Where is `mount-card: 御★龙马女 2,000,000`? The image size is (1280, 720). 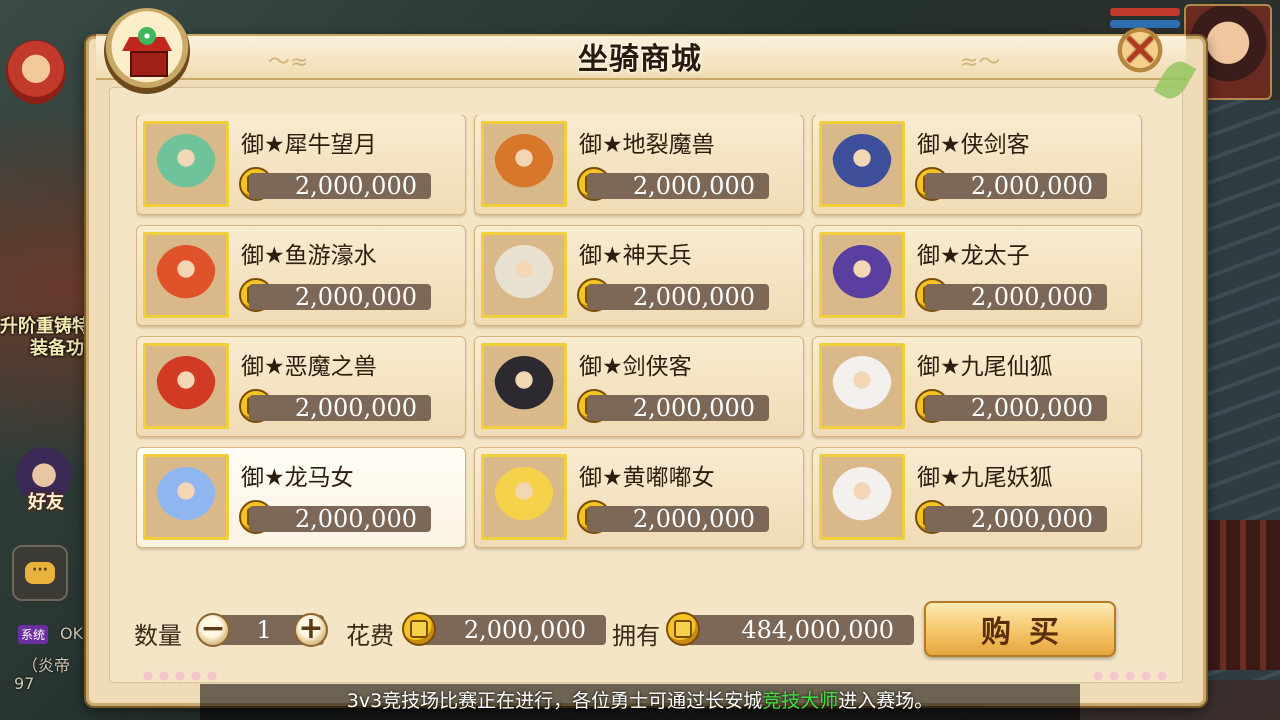
mount-card: 御★龙马女 2,000,000 is located at coordinates (301, 497).